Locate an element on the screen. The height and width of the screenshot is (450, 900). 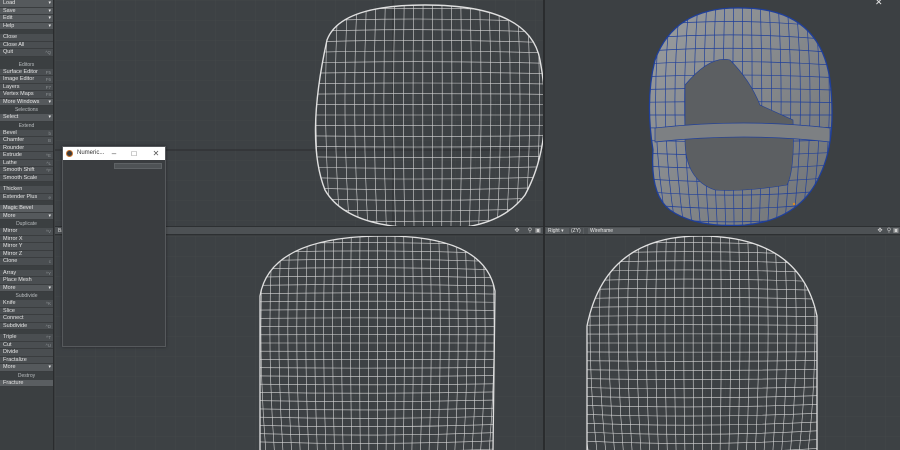
toolbar-button-label: Magic Bevel is located at coordinates (18, 208).